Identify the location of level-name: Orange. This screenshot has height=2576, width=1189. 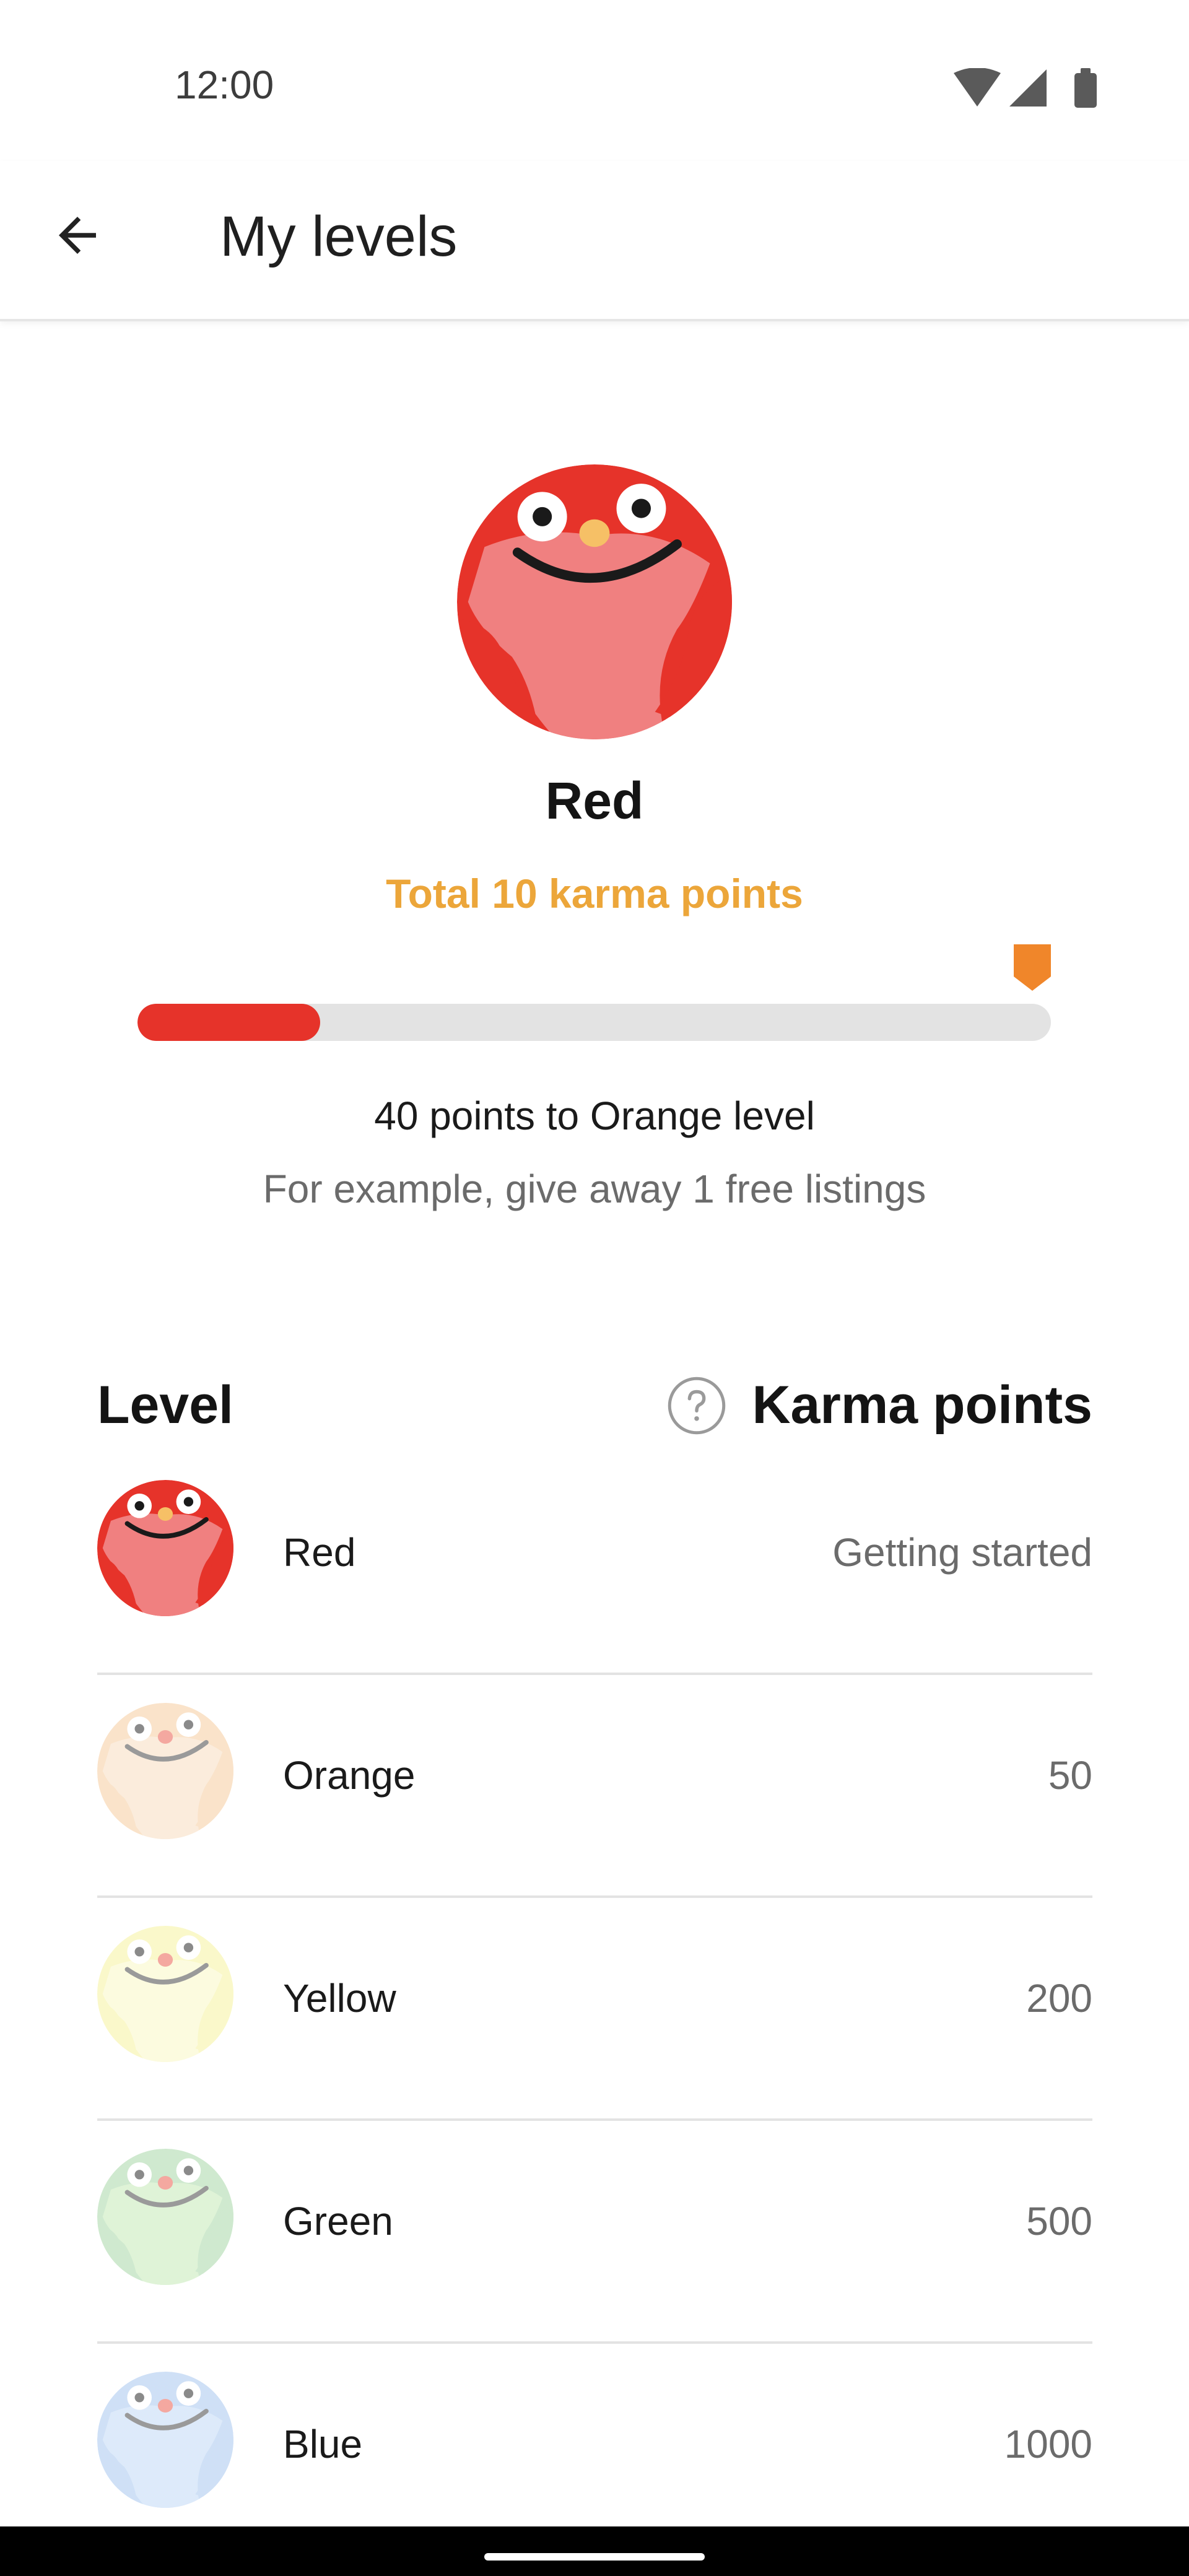
(349, 1775).